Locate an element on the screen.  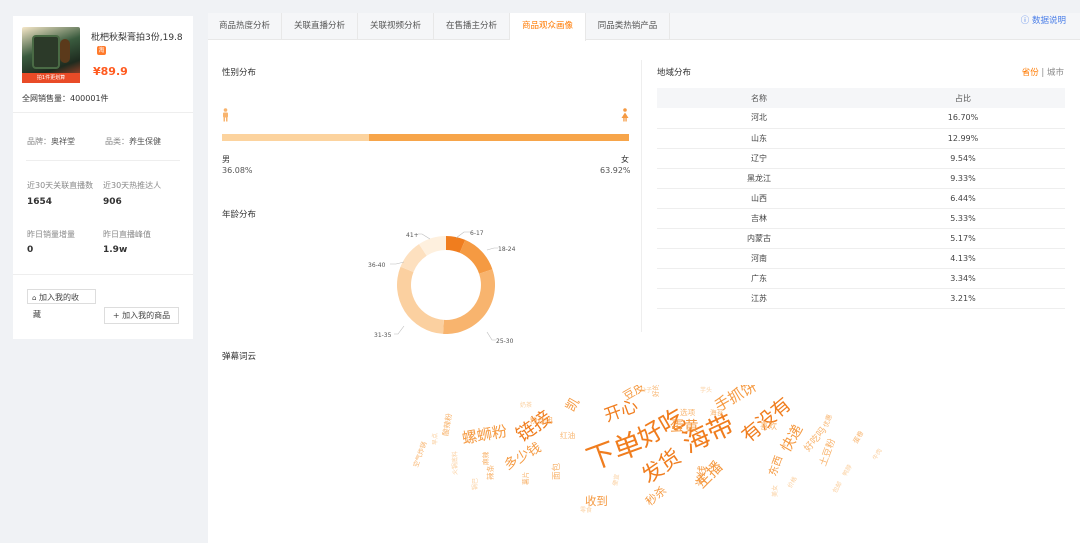
region-pct: 4.13% is located at coordinates (963, 258).